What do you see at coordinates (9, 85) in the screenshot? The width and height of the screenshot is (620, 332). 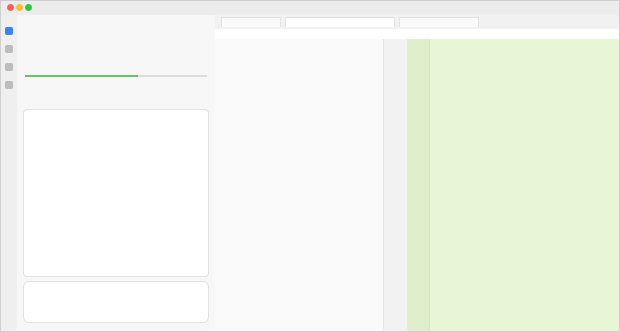 I see `settings-icon` at bounding box center [9, 85].